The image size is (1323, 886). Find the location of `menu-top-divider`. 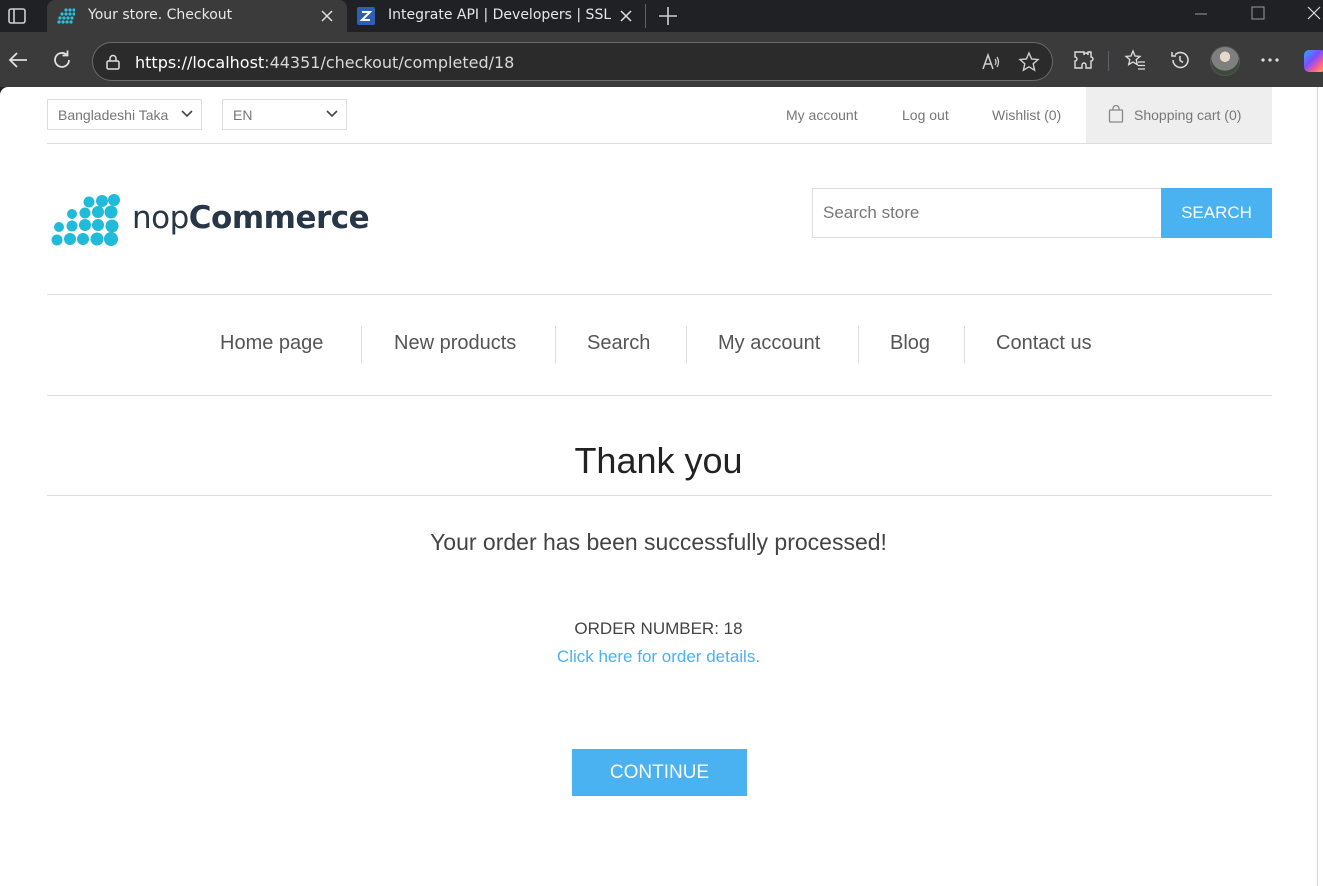

menu-top-divider is located at coordinates (659, 294).